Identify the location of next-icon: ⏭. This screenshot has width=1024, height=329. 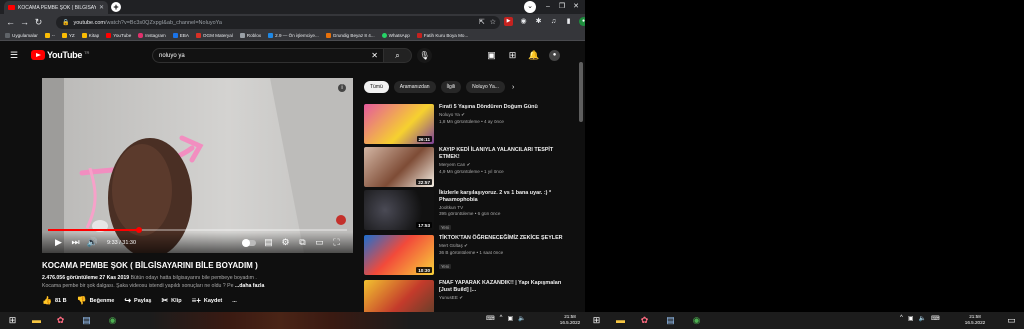
(75, 242).